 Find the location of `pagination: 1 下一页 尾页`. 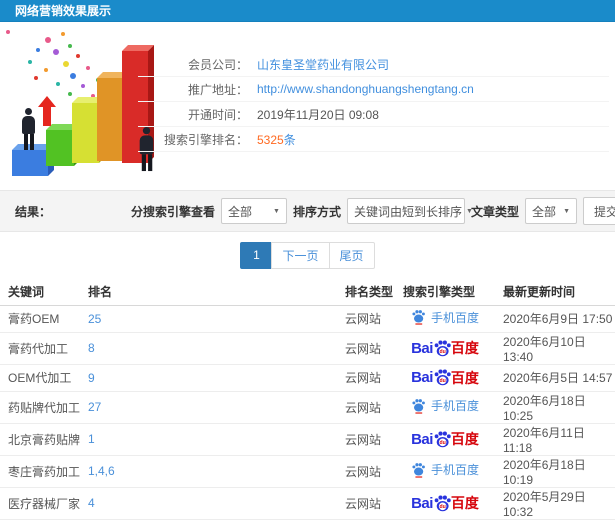

pagination: 1 下一页 尾页 is located at coordinates (307, 255).